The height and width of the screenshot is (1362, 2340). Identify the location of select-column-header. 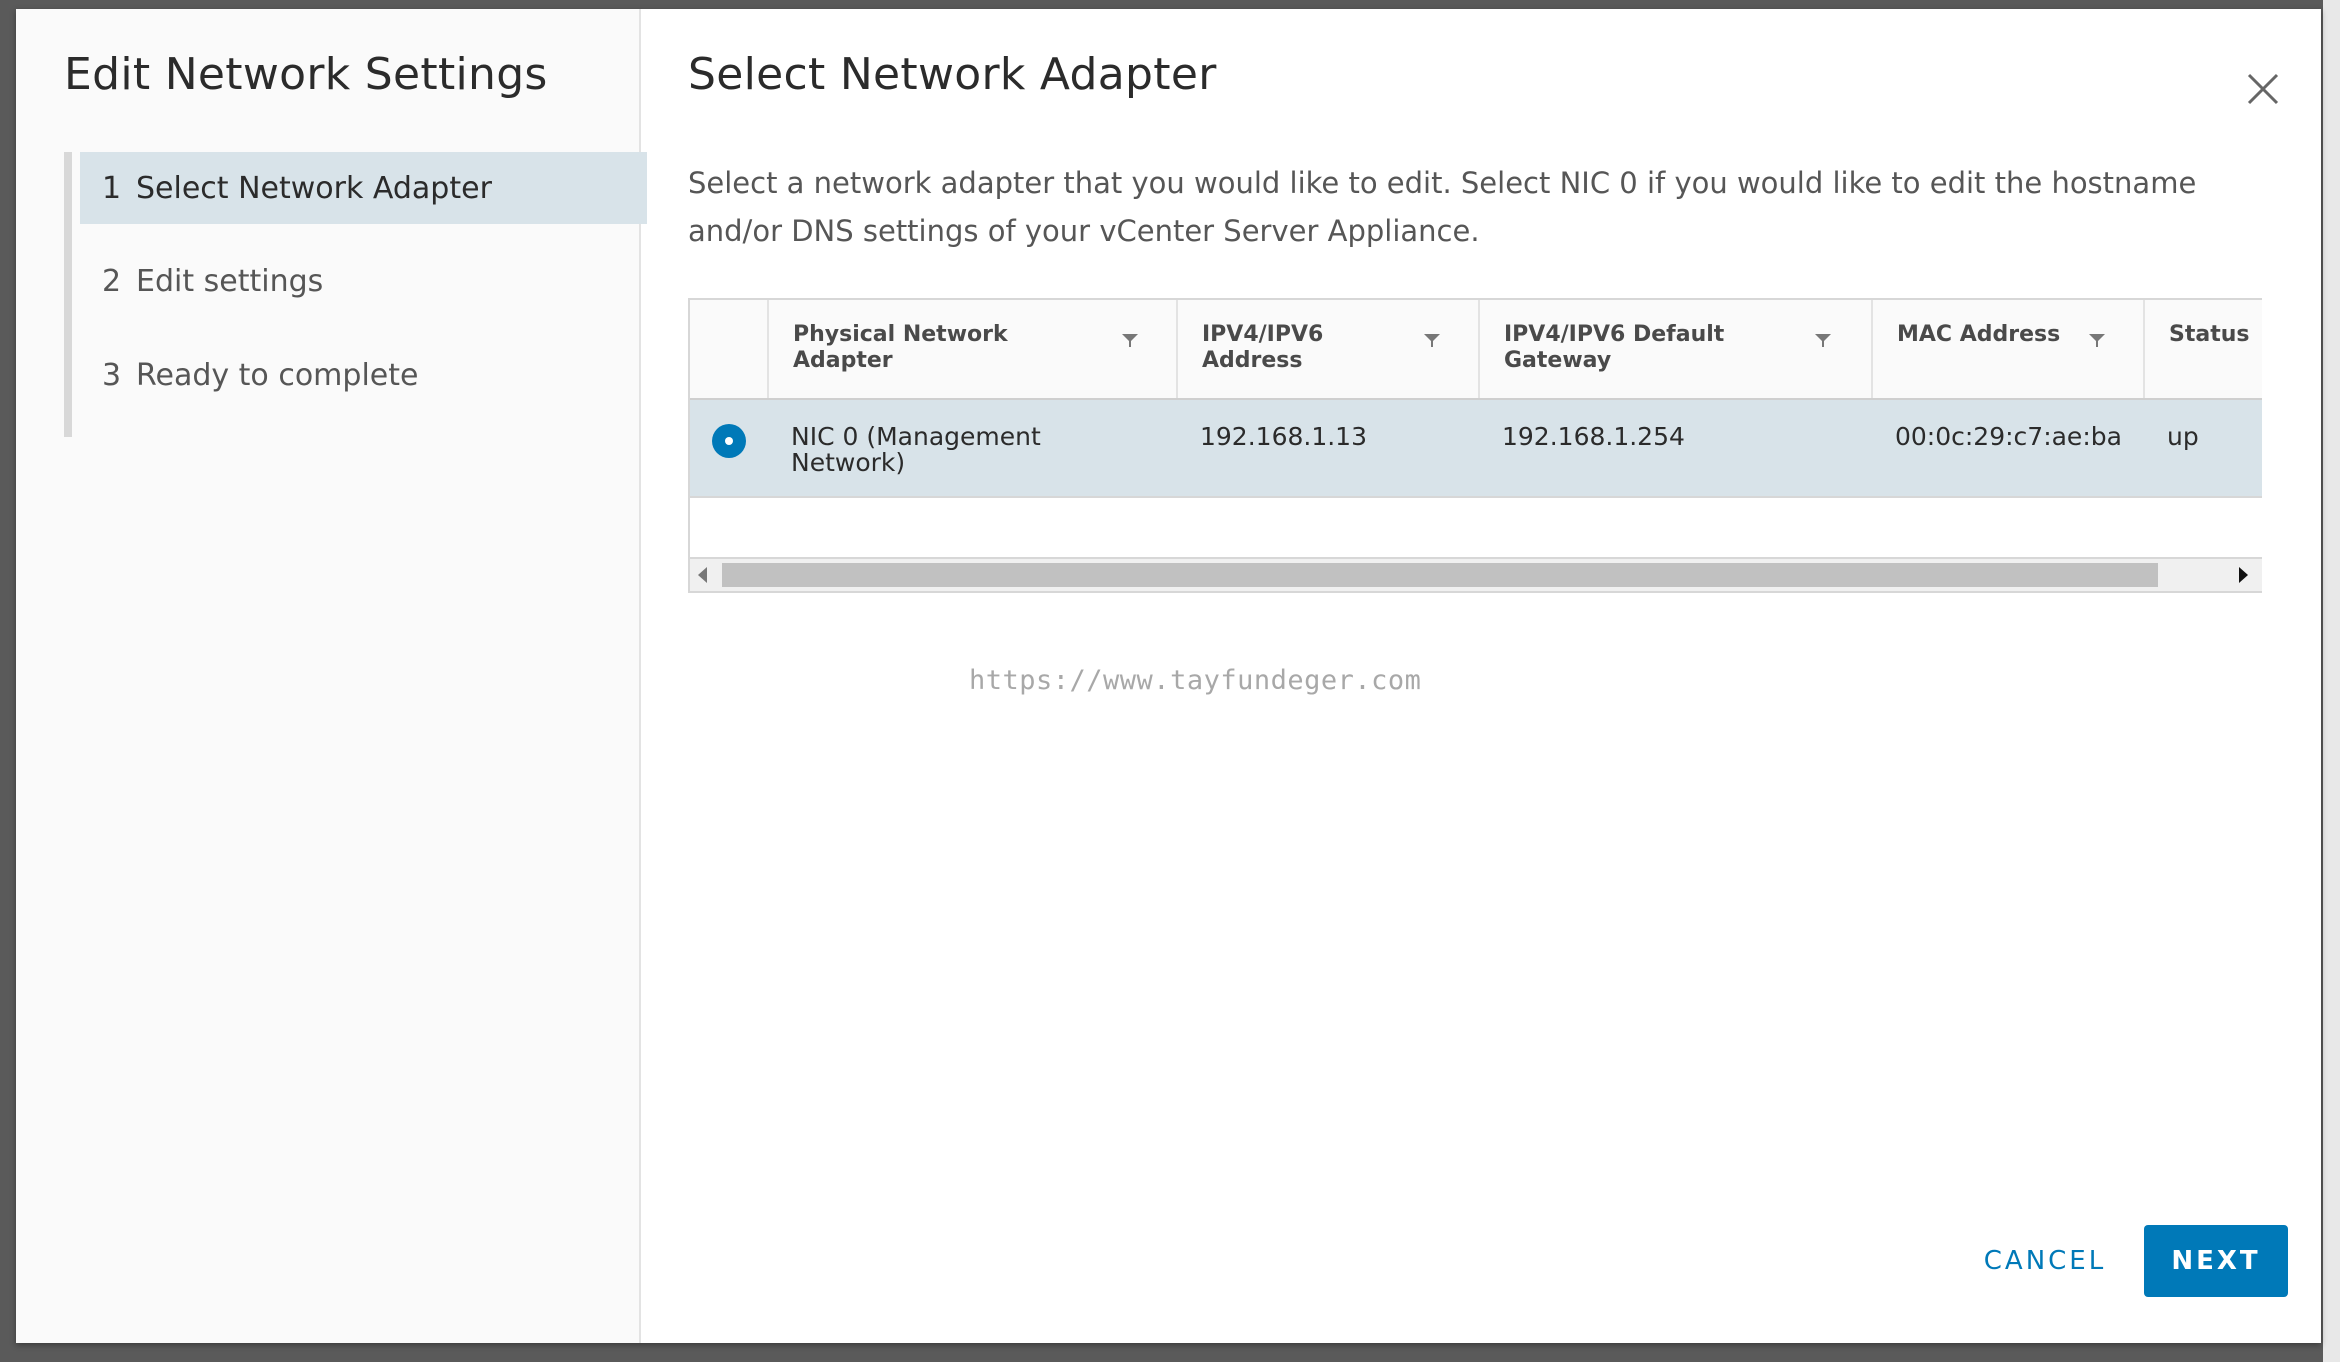
(728, 349).